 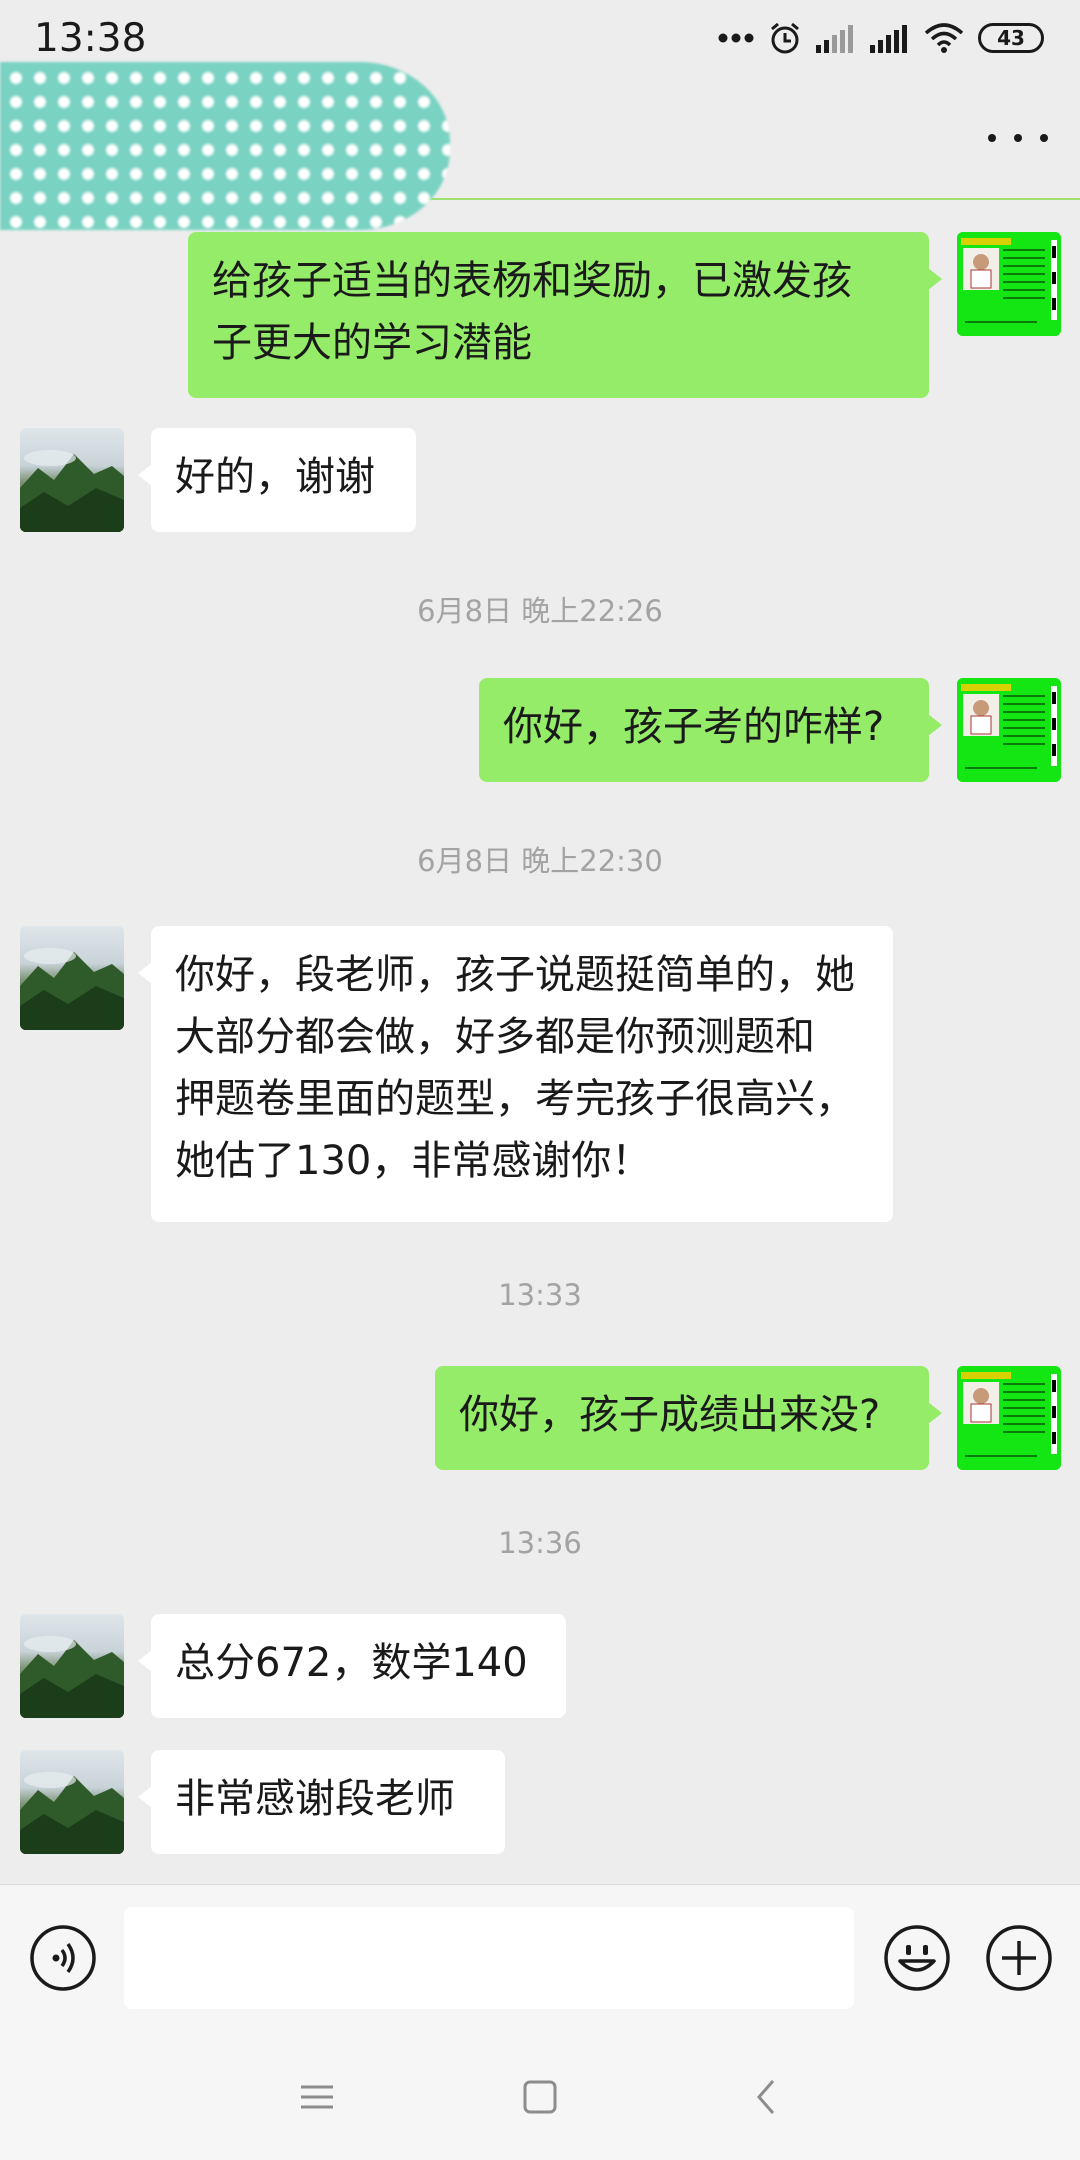 What do you see at coordinates (710, 730) in the screenshot?
I see `message-bubble-sent: 你好，孩子考的咋样?` at bounding box center [710, 730].